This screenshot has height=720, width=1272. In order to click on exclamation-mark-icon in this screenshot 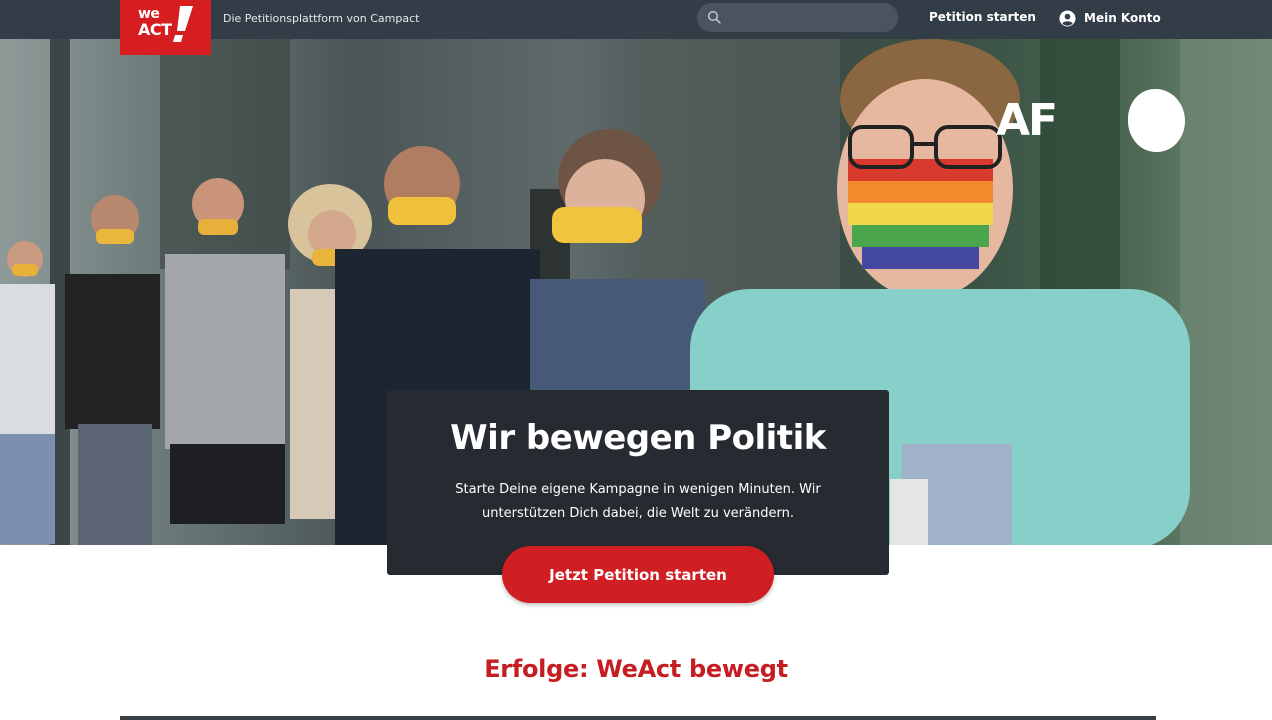, I will do `click(183, 24)`.